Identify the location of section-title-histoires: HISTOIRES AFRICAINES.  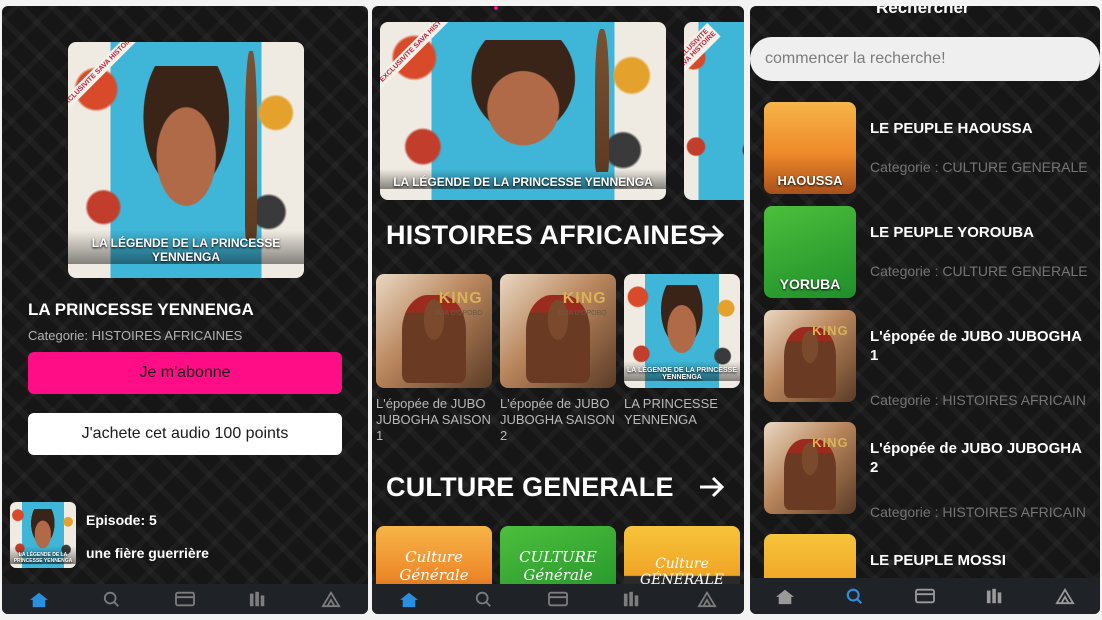
(546, 235).